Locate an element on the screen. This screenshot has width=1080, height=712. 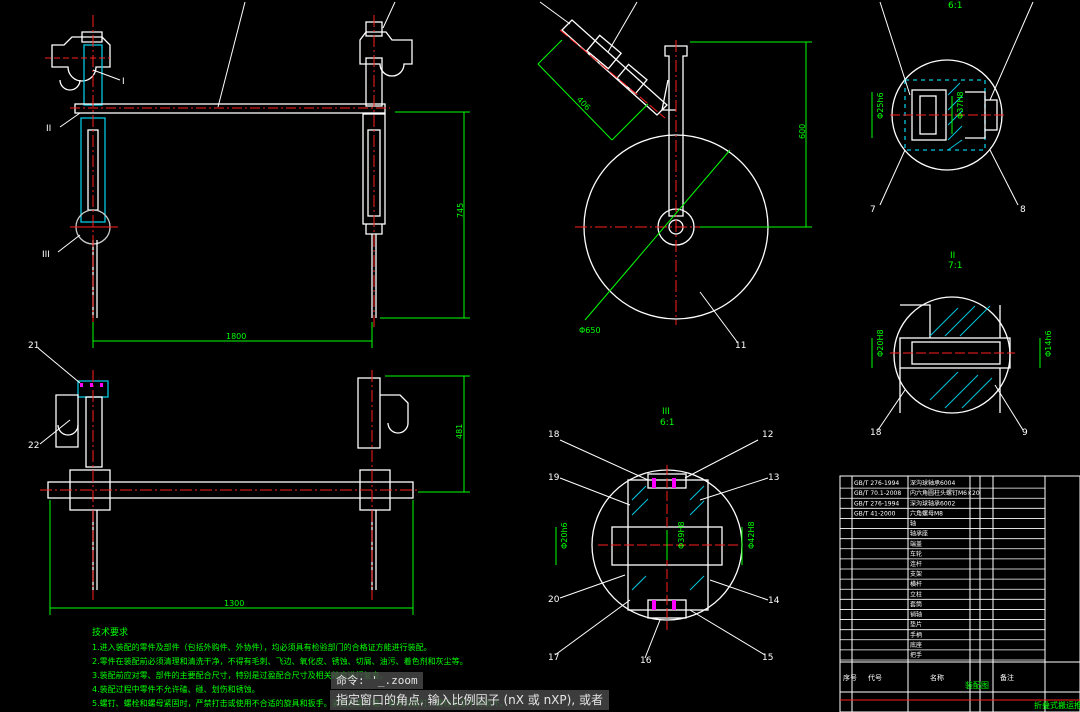
callout-22: 22 is located at coordinates (33, 446).